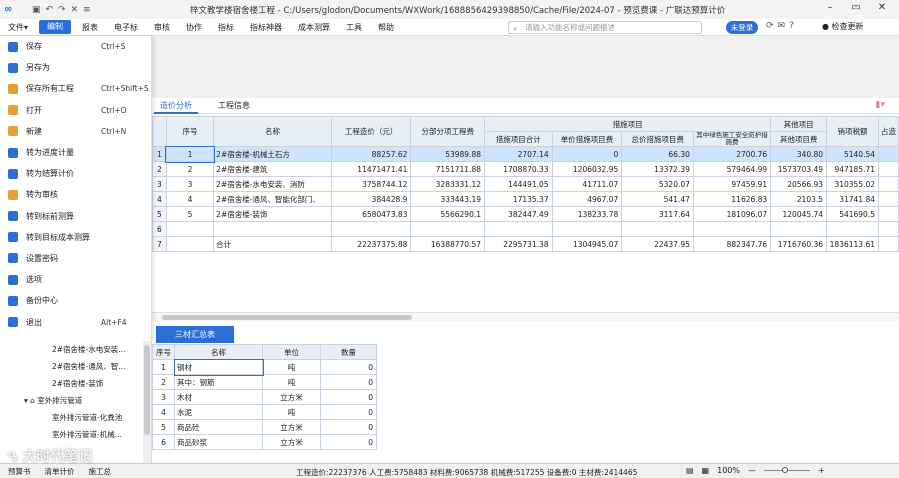 This screenshot has height=478, width=899. Describe the element at coordinates (732, 229) in the screenshot. I see `cell-safety` at that location.